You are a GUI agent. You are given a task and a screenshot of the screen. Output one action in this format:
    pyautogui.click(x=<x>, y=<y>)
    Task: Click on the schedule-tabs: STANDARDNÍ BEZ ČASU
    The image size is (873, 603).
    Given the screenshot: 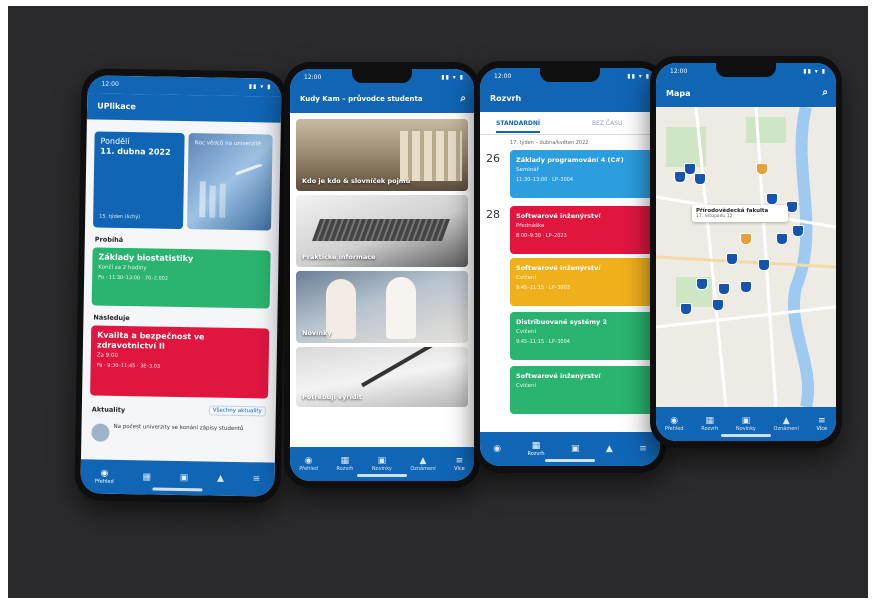 What is the action you would take?
    pyautogui.click(x=570, y=123)
    